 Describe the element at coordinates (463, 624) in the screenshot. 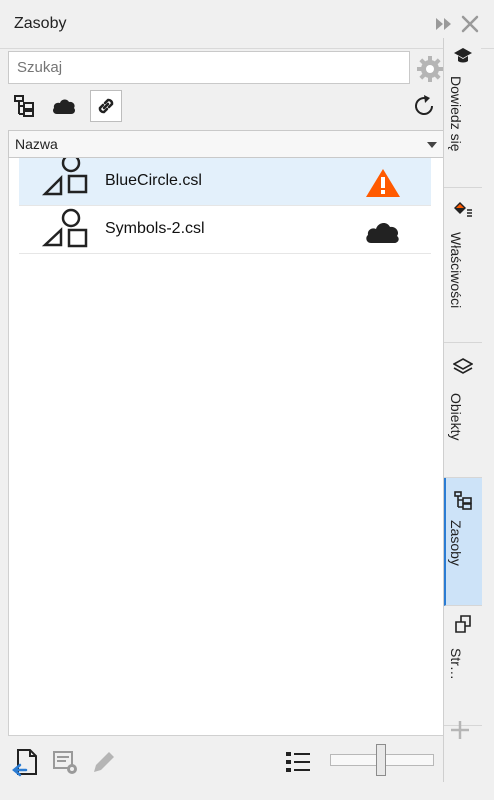

I see `pages-icon` at that location.